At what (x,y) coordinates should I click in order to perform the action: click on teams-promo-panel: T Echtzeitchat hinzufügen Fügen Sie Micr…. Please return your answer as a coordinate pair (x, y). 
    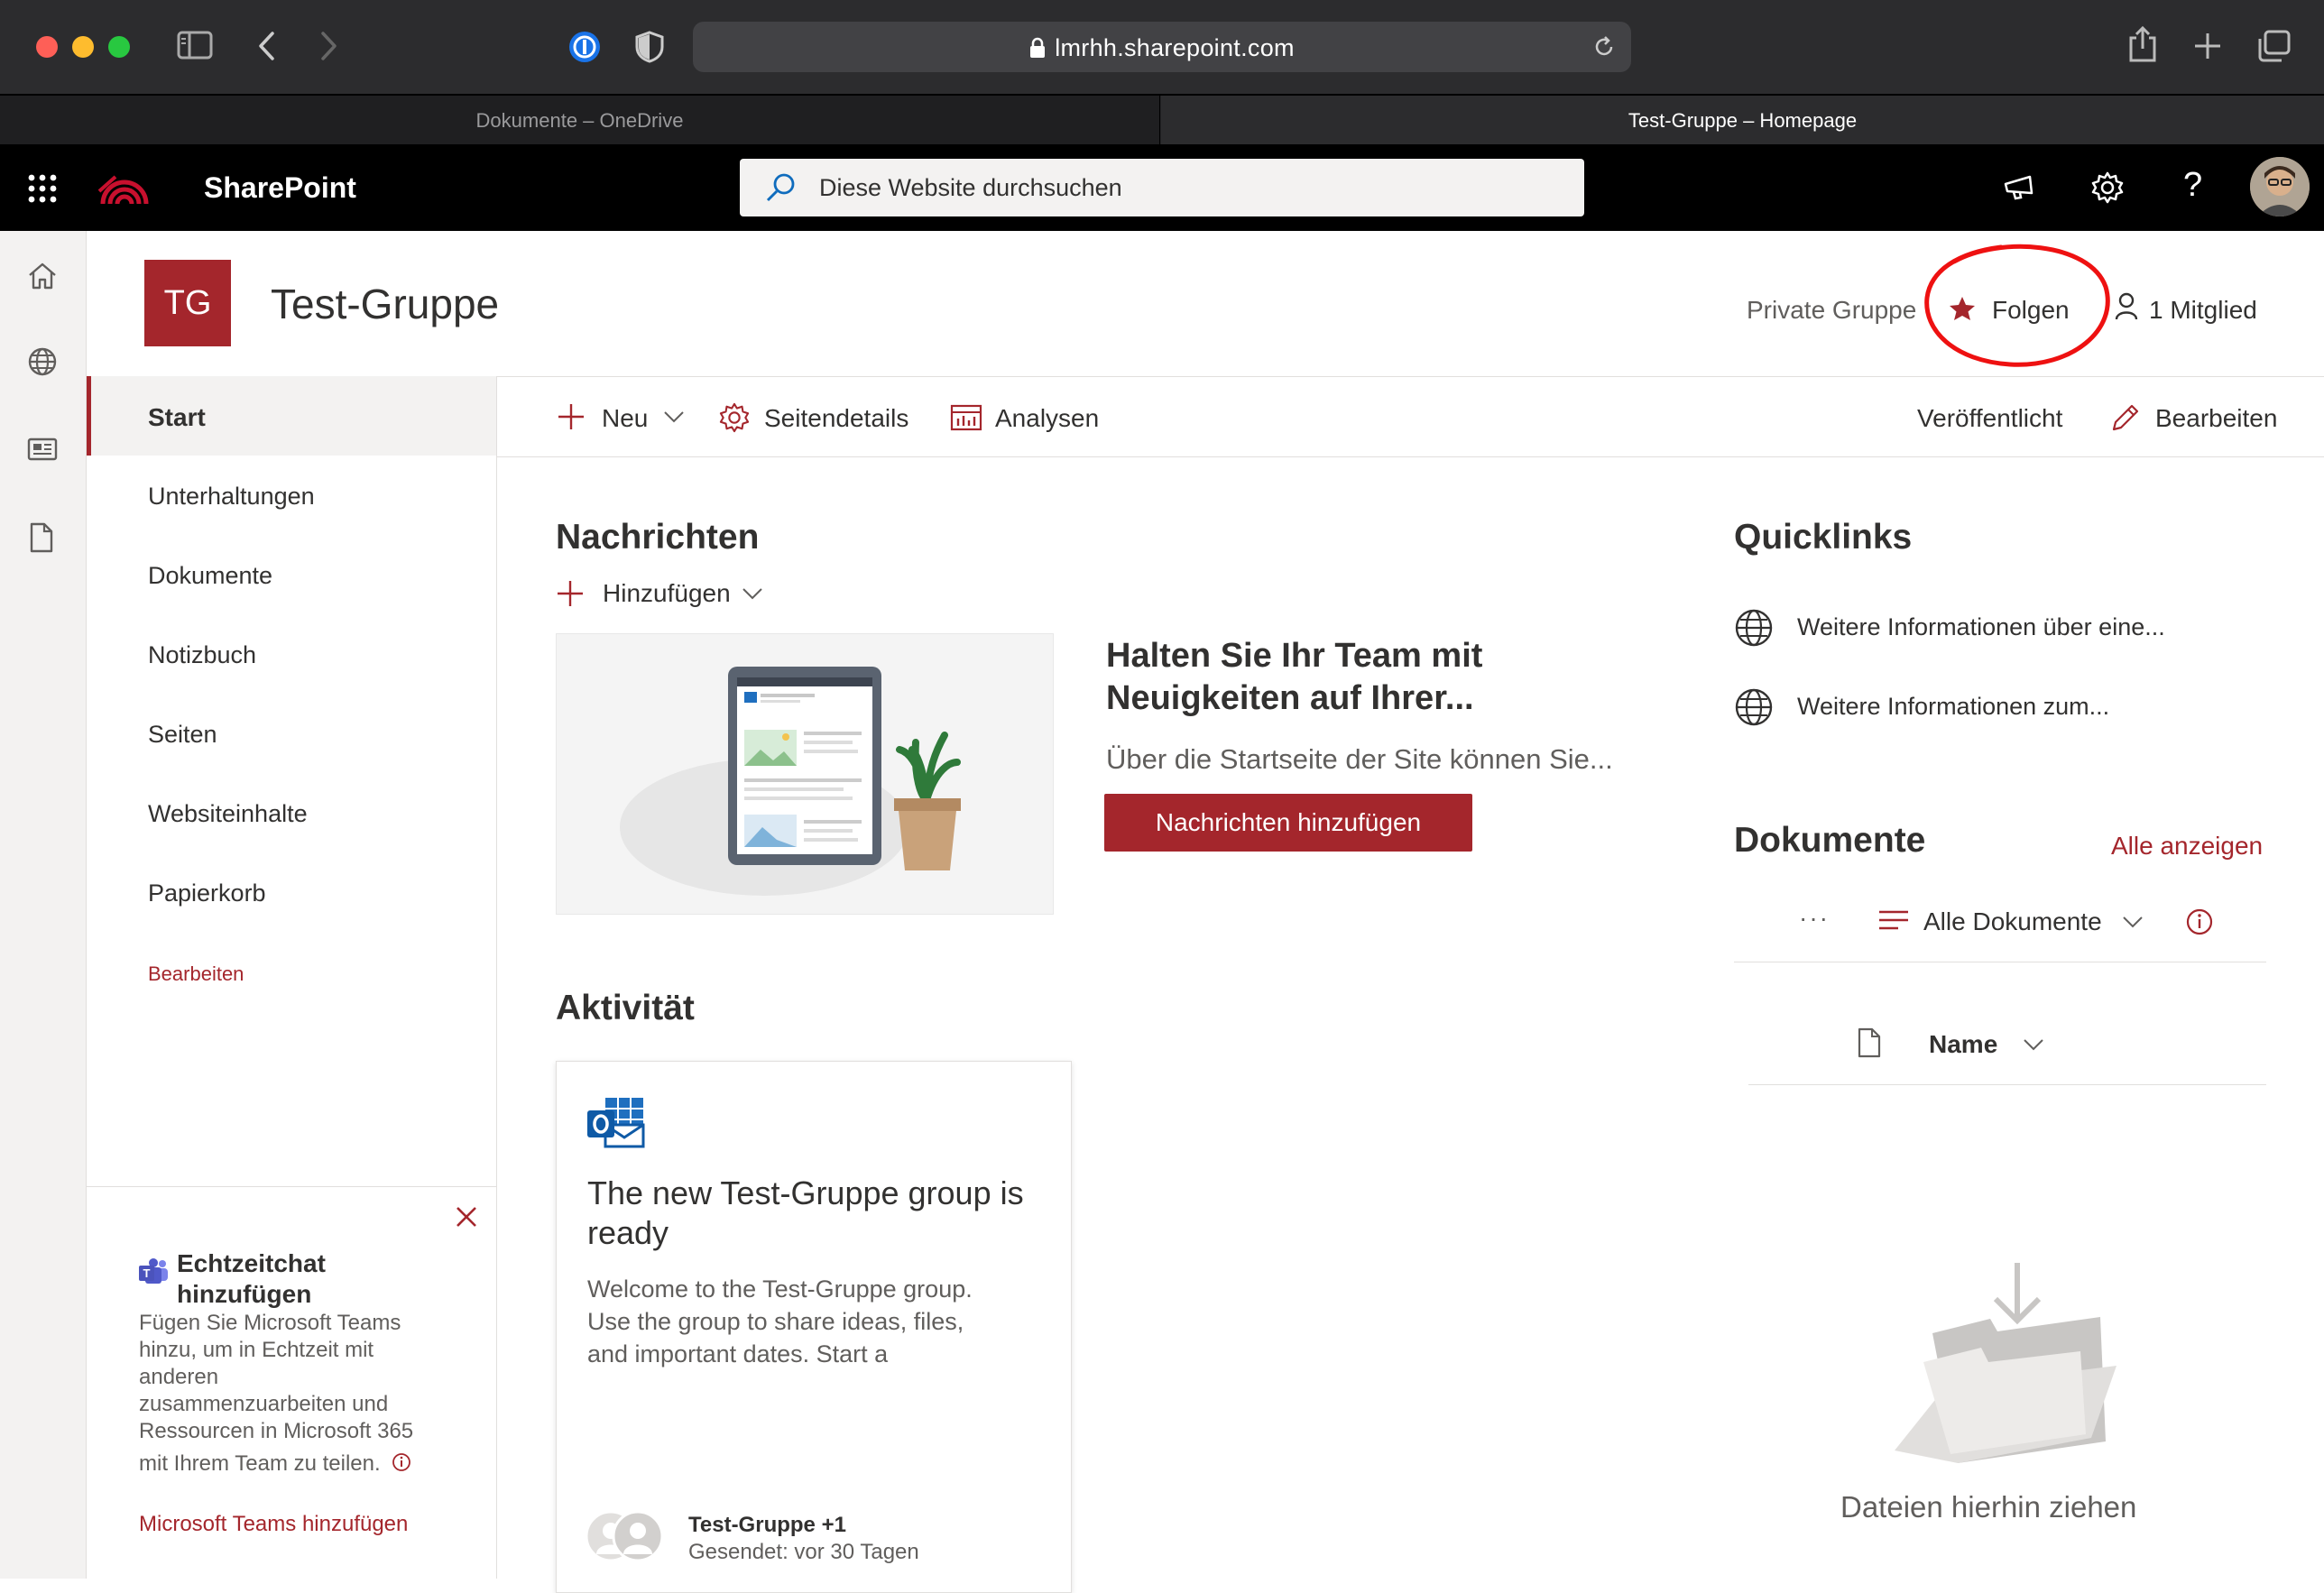
    Looking at the image, I should click on (291, 1382).